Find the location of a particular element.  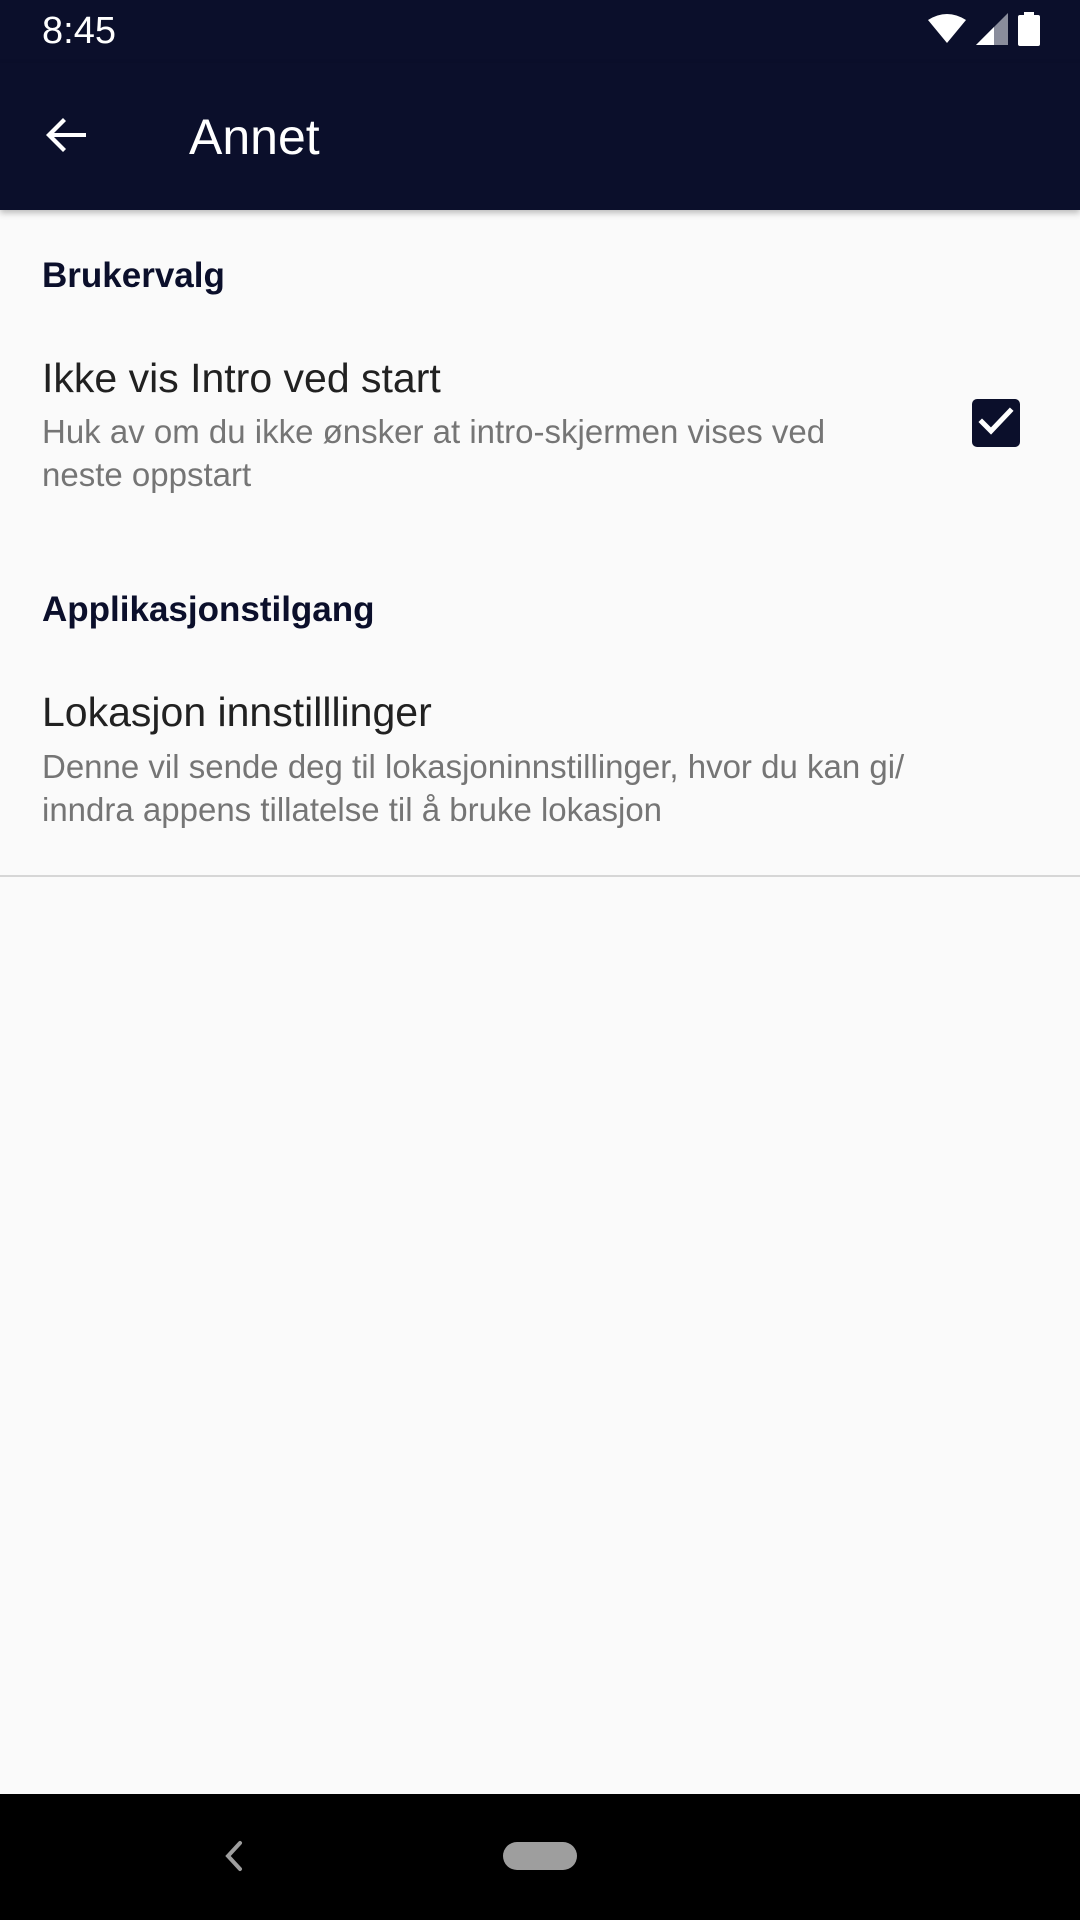

status-icons is located at coordinates (984, 31).